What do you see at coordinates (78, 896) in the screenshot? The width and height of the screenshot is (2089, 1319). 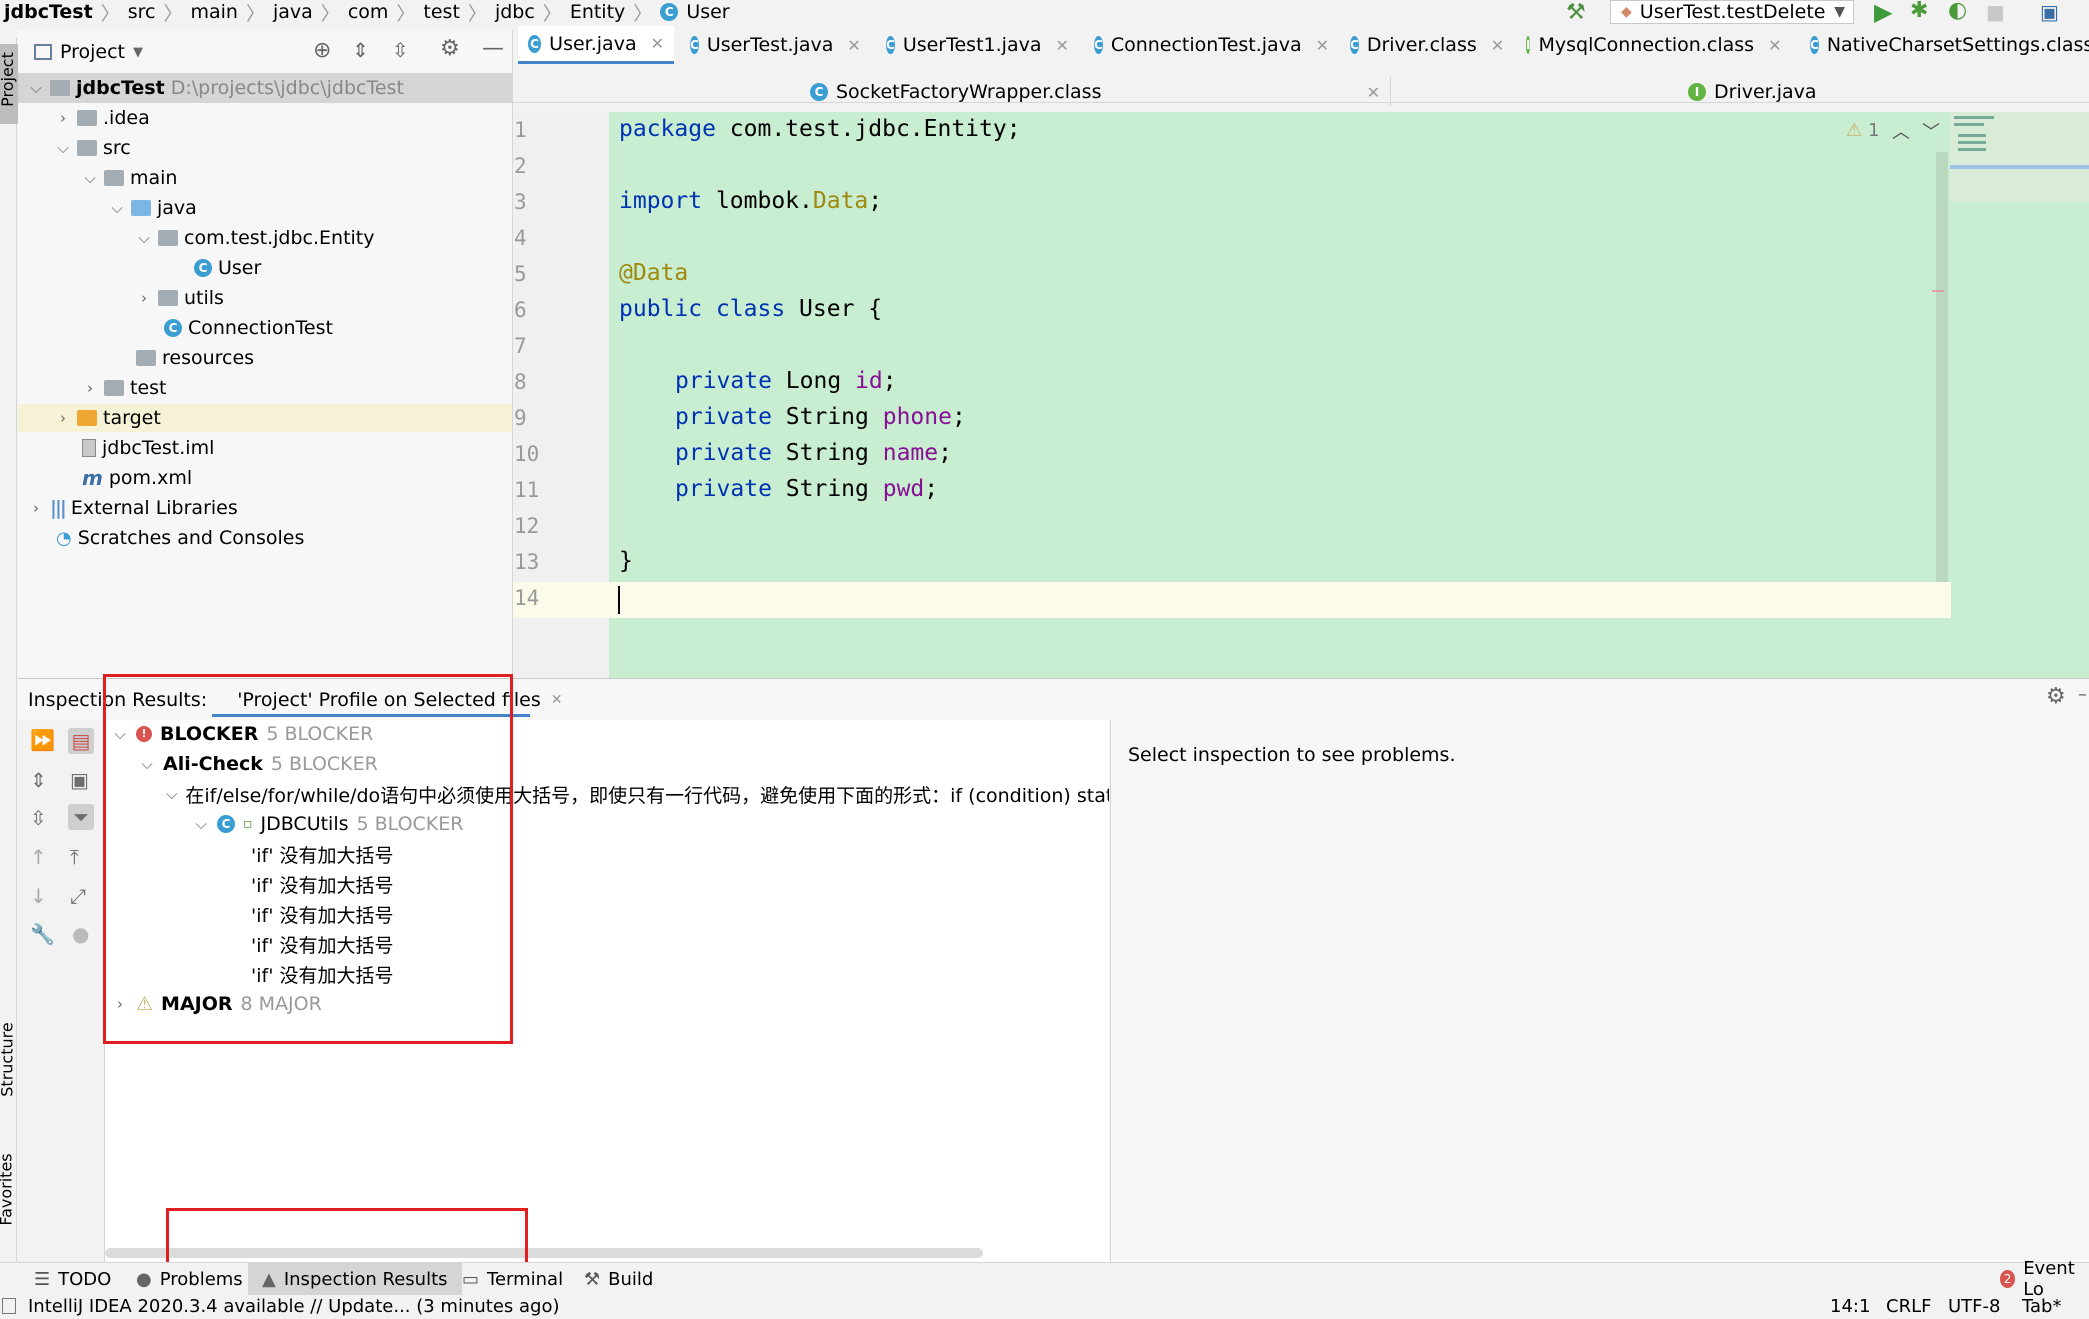 I see `export-icon: ⤢` at bounding box center [78, 896].